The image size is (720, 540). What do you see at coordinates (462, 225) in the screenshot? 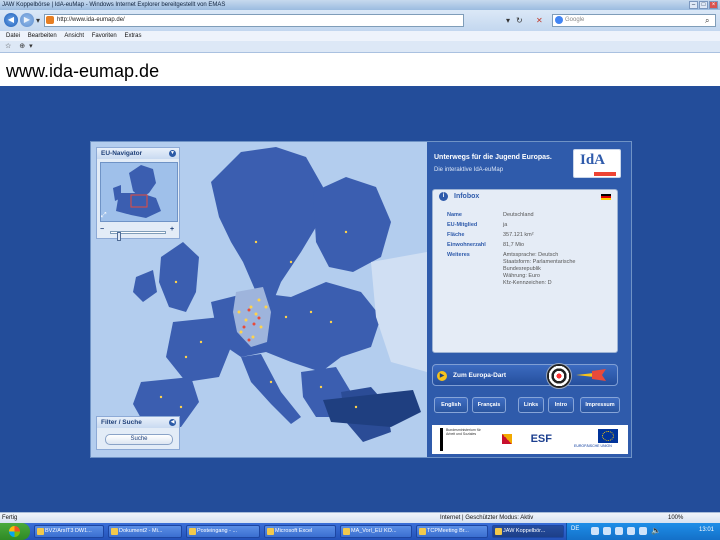
I see `info-label: EU-Mitglied` at bounding box center [462, 225].